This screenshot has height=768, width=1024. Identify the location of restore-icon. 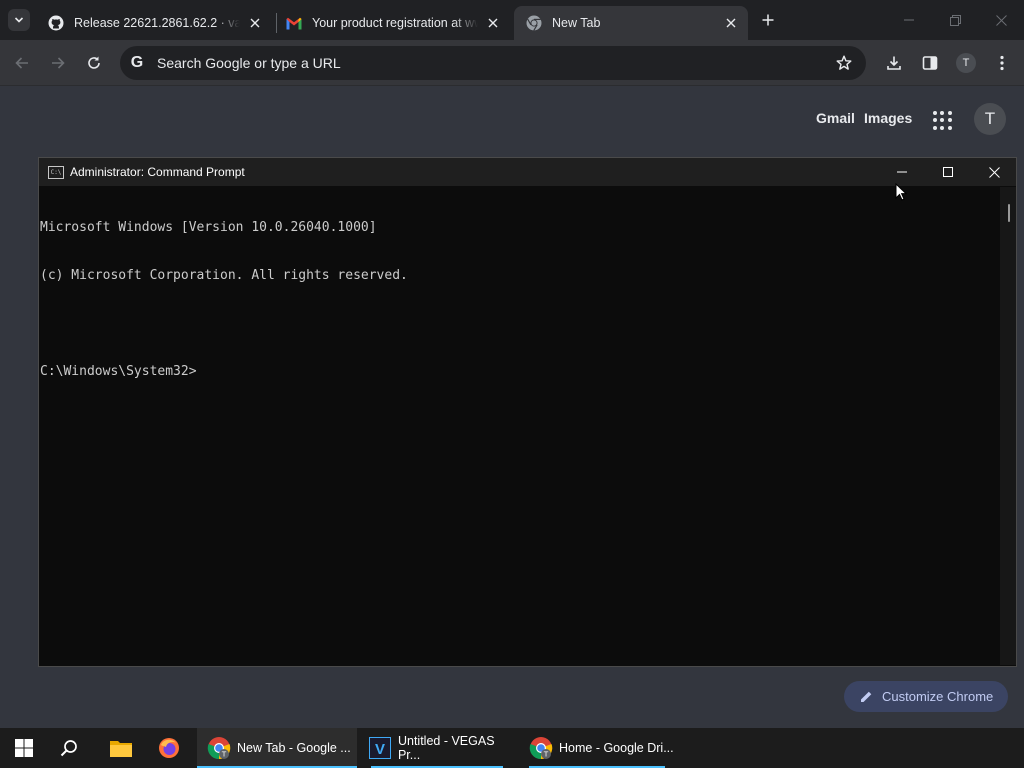
(955, 20).